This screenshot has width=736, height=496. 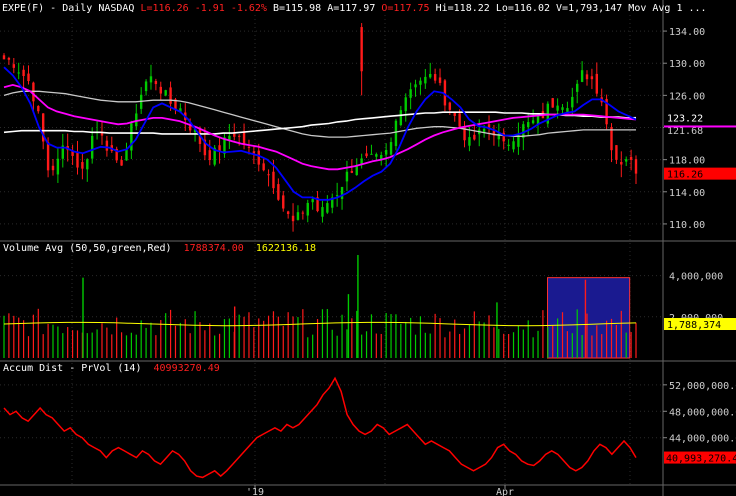 I want to click on accum-y-tick-label: 44,000,000.00, so click(x=702, y=439).